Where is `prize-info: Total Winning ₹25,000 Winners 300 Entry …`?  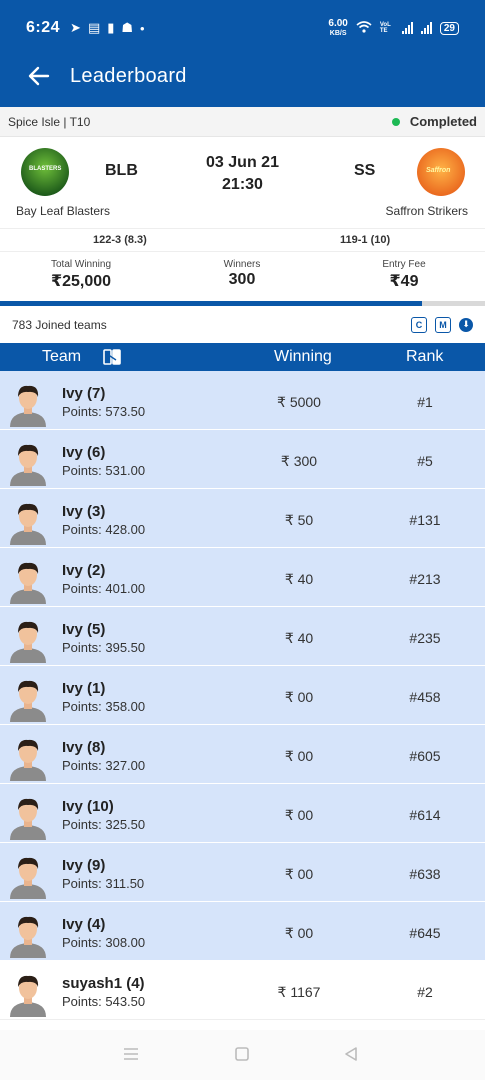 prize-info: Total Winning ₹25,000 Winners 300 Entry … is located at coordinates (242, 277).